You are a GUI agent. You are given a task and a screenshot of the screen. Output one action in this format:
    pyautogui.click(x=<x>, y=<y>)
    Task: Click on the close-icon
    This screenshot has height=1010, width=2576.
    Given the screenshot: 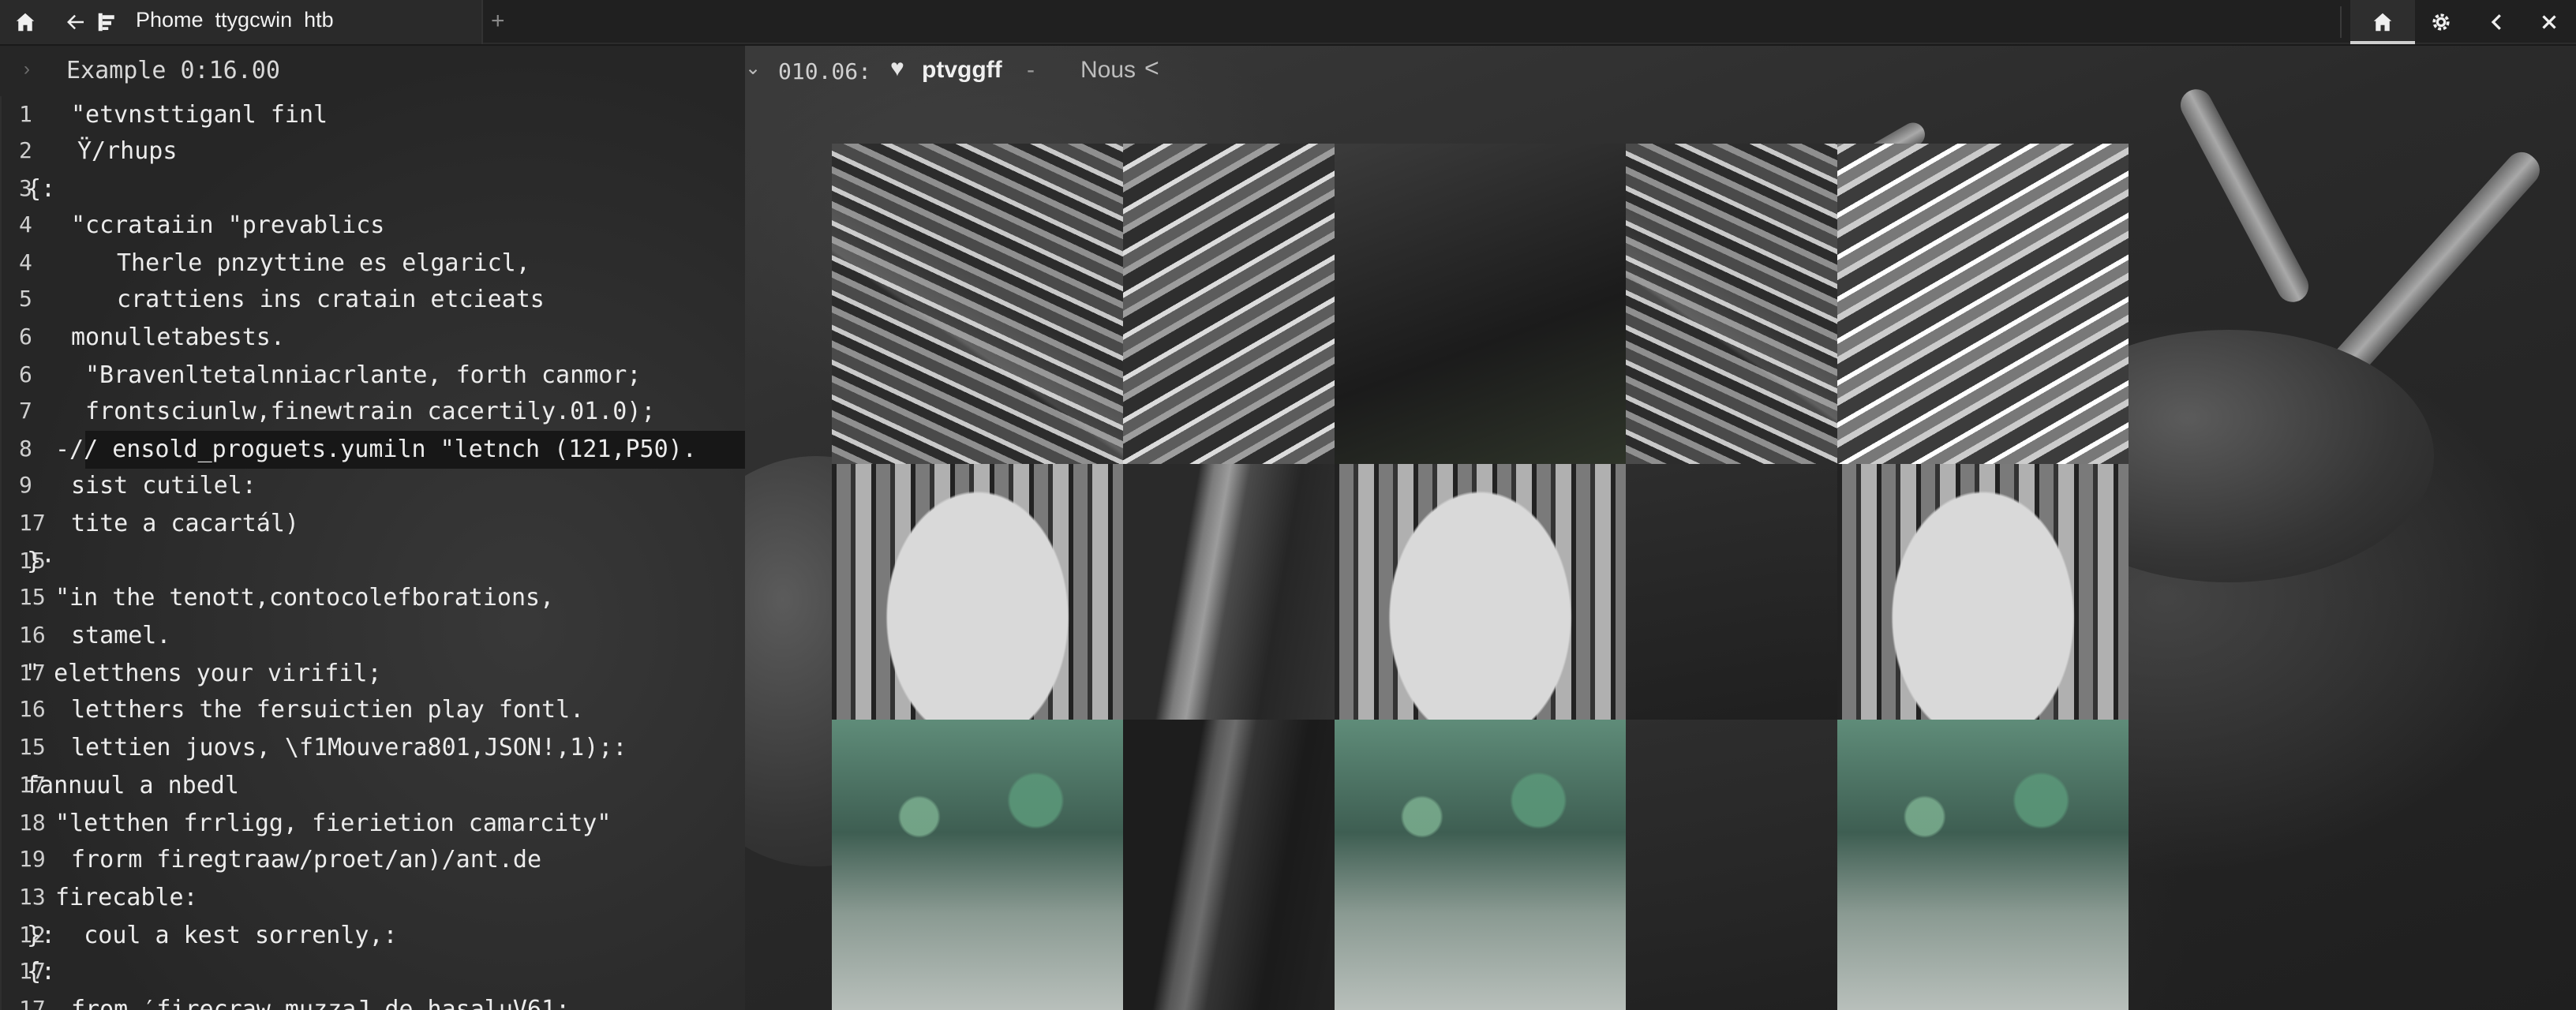 What is the action you would take?
    pyautogui.click(x=2549, y=22)
    